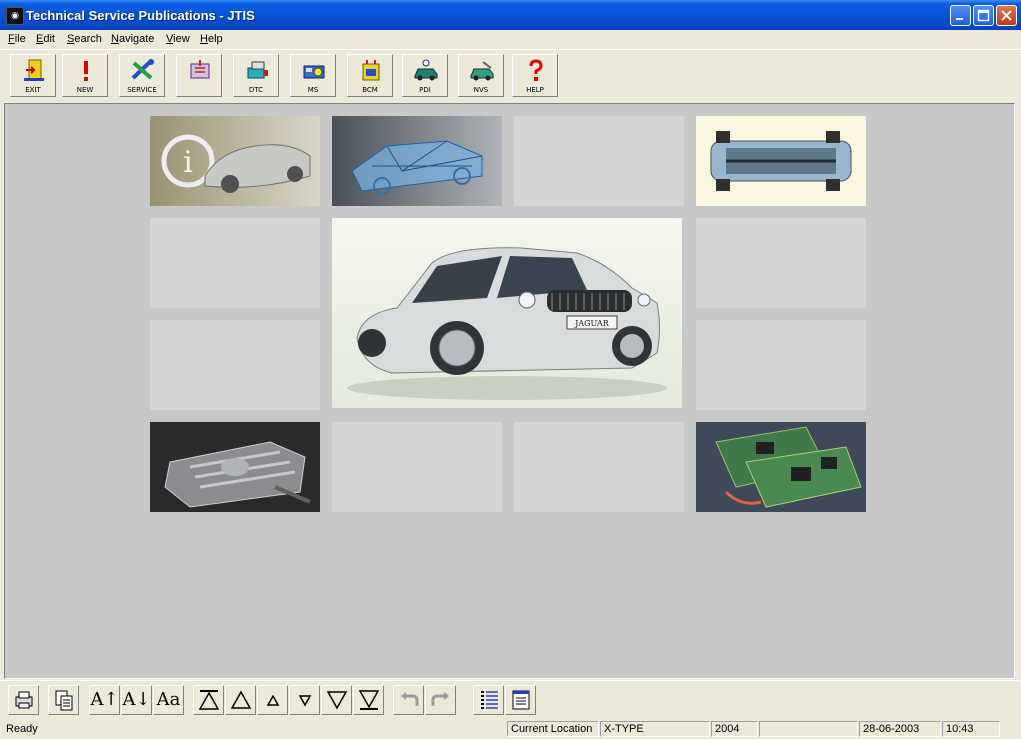 The image size is (1021, 739). What do you see at coordinates (959, 19) in the screenshot?
I see `minimize-icon` at bounding box center [959, 19].